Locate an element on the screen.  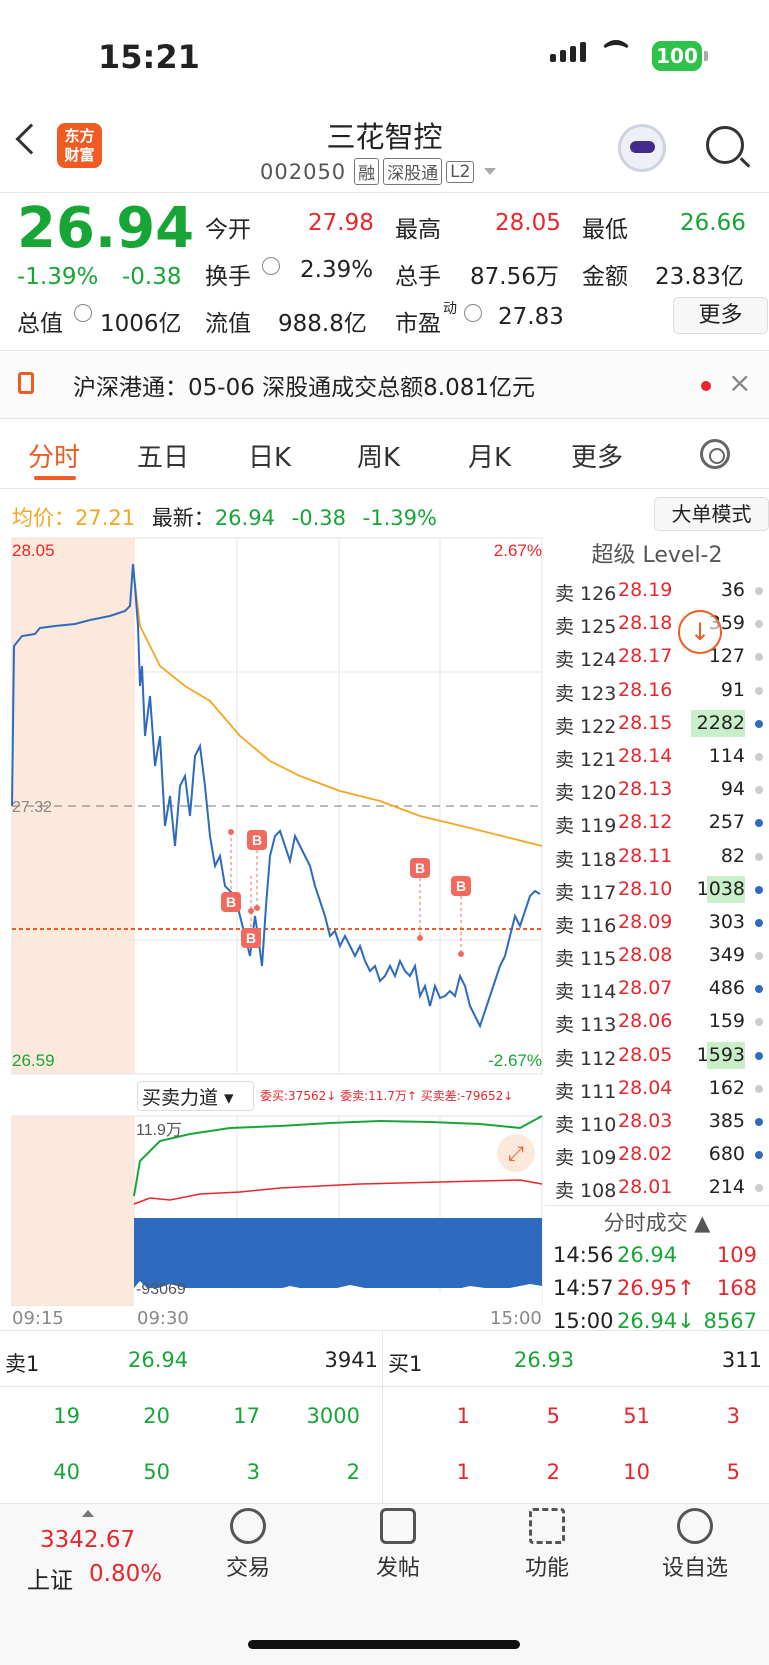
trade-row: 14:56 26.94 109 is located at coordinates (655, 1254).